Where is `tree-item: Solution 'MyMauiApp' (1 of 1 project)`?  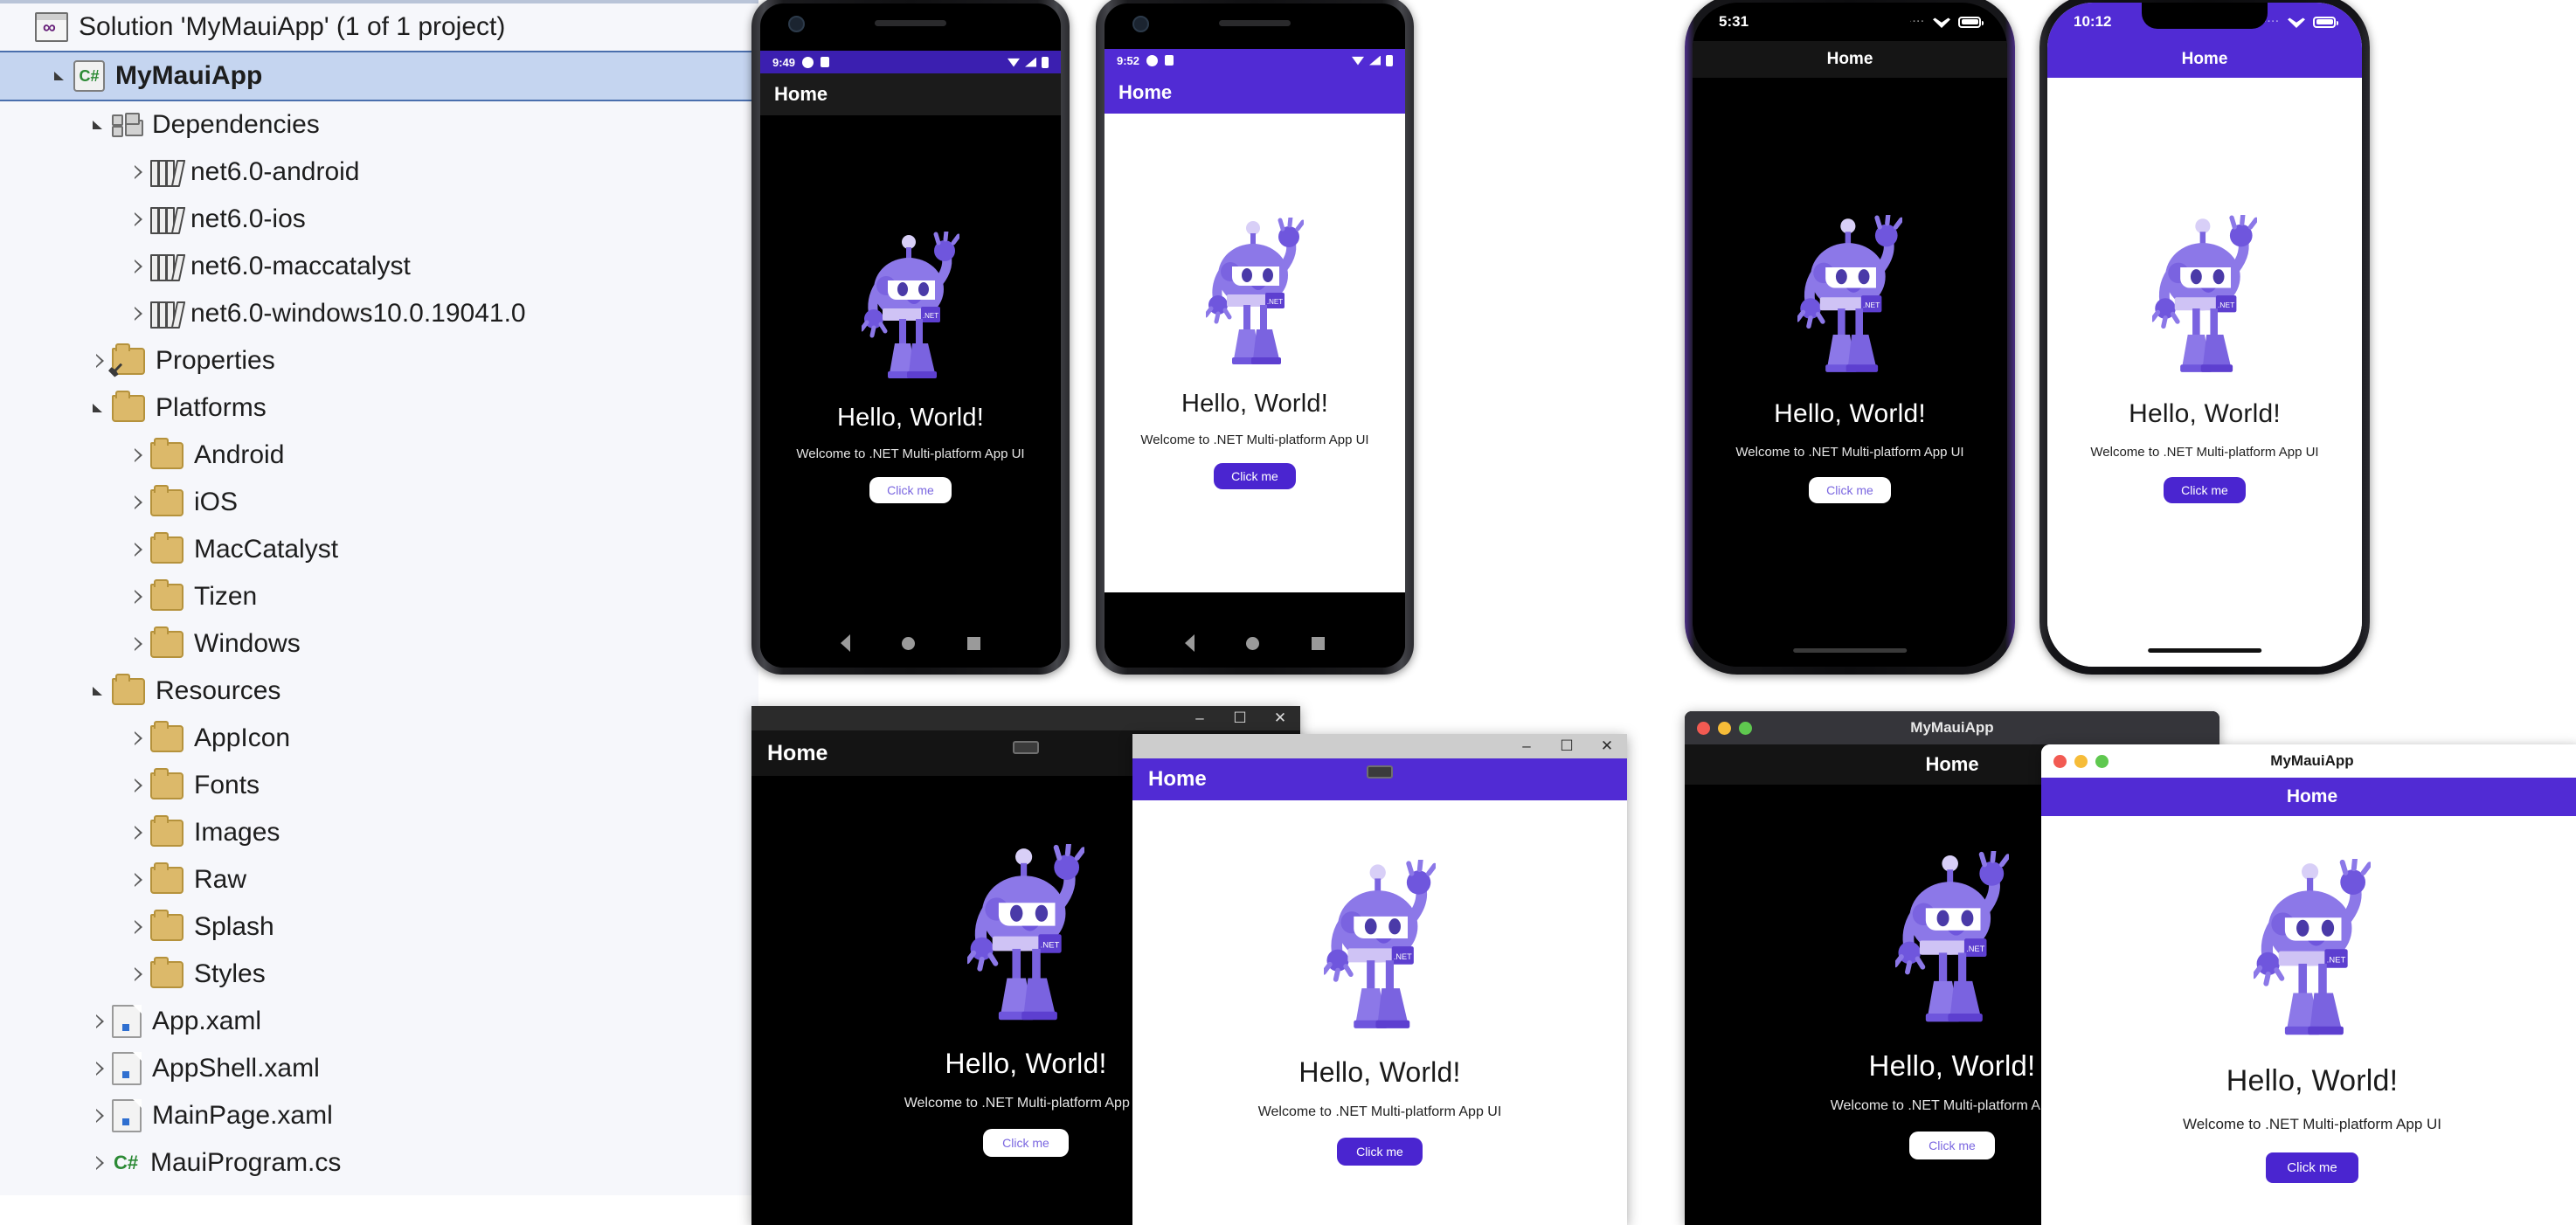
tree-item: Solution 'MyMauiApp' (1 of 1 project) is located at coordinates (379, 27).